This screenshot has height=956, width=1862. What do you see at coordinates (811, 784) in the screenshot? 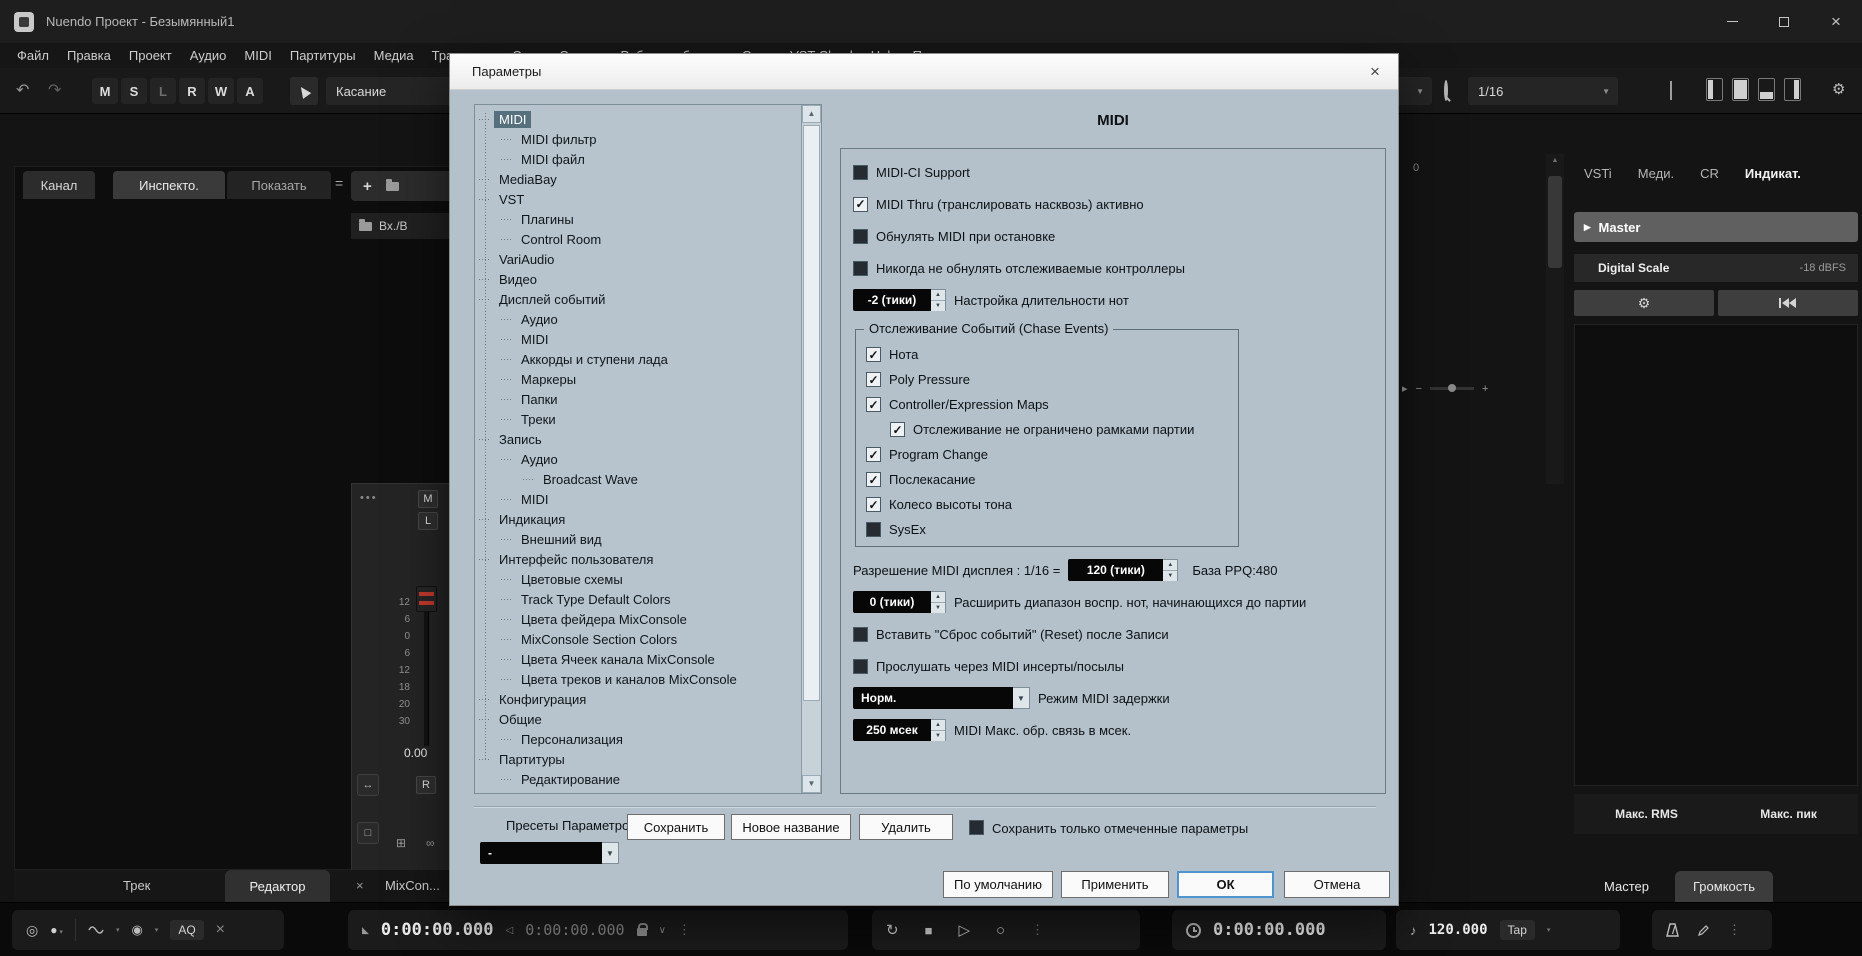
I see `scroll-down-button: ▼` at bounding box center [811, 784].